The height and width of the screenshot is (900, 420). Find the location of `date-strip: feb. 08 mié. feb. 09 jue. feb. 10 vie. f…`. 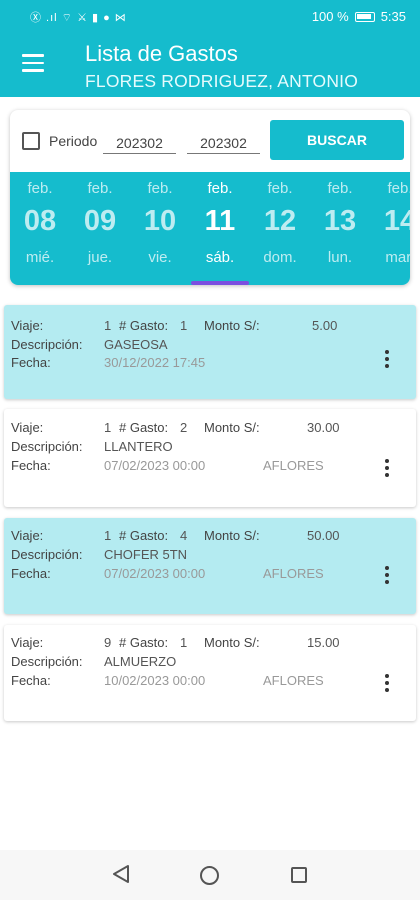

date-strip: feb. 08 mié. feb. 09 jue. feb. 10 vie. f… is located at coordinates (210, 228).